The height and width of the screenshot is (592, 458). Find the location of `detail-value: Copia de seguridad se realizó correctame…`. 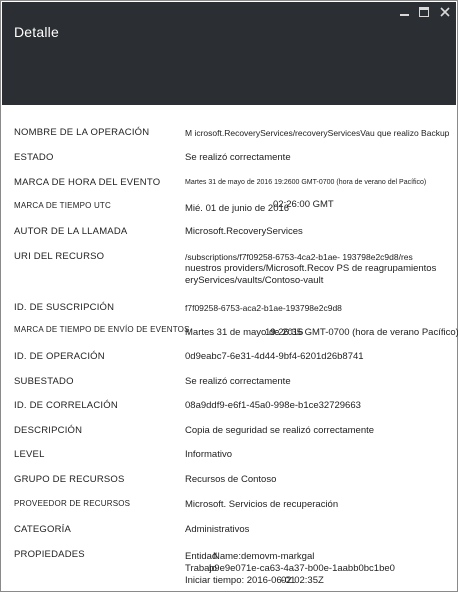

detail-value: Copia de seguridad se realizó correctame… is located at coordinates (316, 431).